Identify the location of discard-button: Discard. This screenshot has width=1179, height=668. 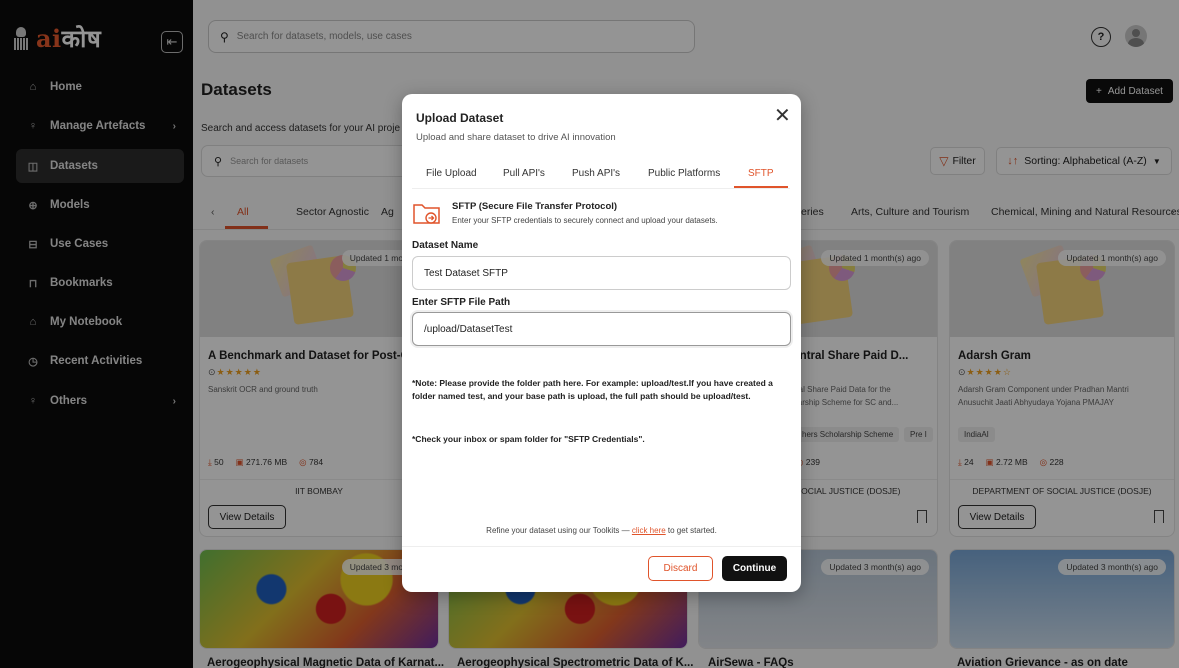
(680, 568).